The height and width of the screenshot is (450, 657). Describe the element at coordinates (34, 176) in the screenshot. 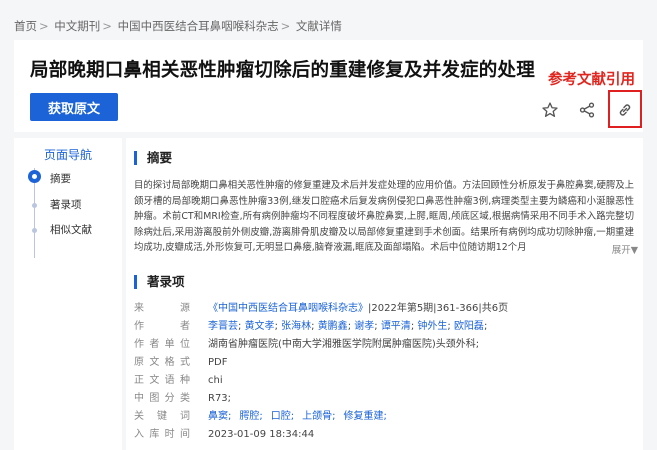

I see `nav-dot-active` at that location.